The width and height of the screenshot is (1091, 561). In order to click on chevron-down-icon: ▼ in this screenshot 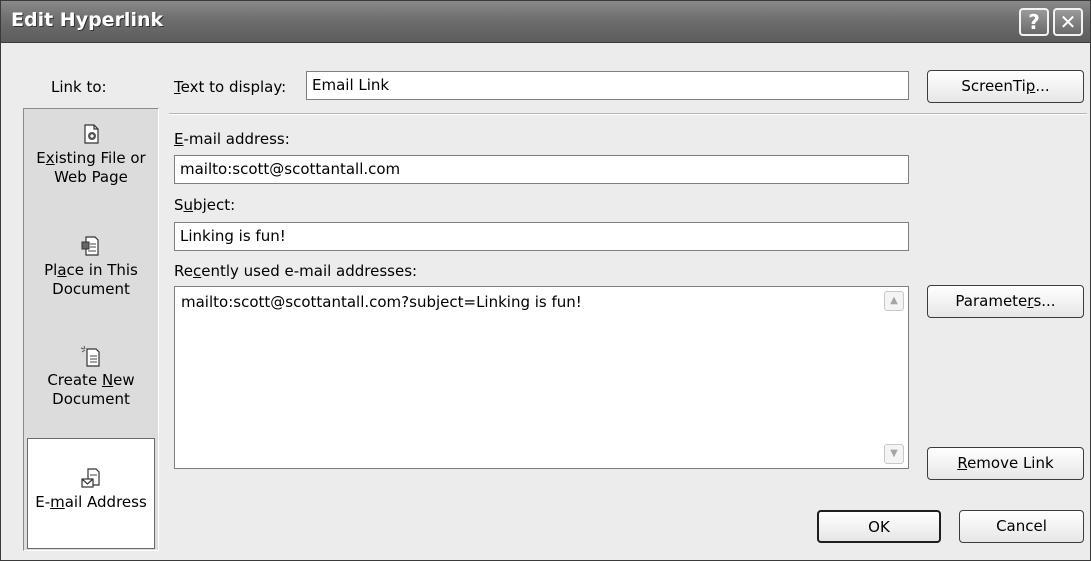, I will do `click(894, 453)`.